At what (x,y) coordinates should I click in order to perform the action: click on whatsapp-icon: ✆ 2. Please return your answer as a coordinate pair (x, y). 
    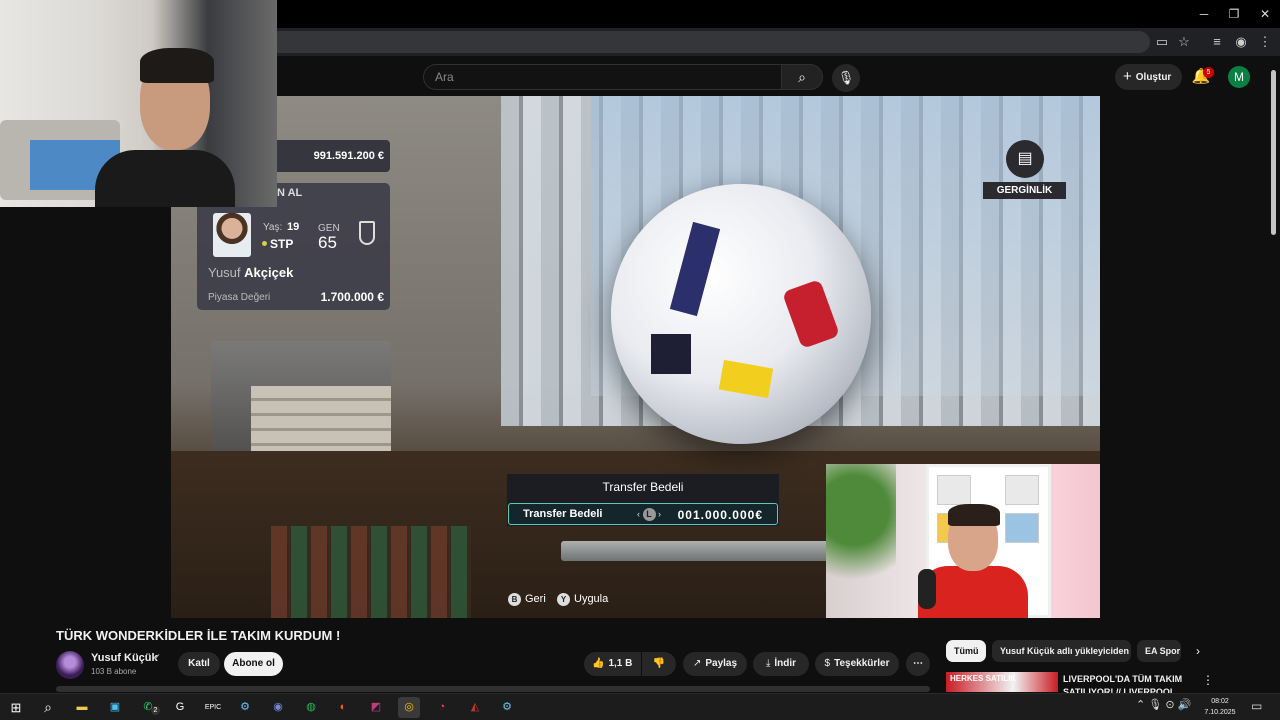
    Looking at the image, I should click on (148, 707).